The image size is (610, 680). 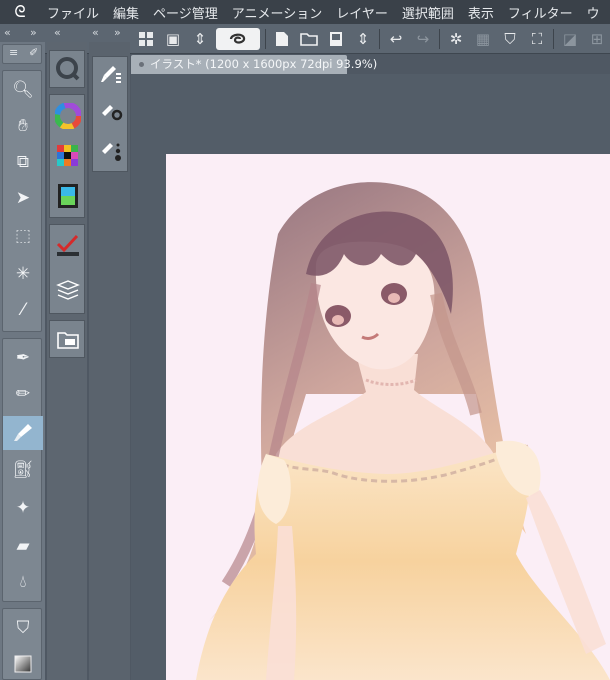 What do you see at coordinates (537, 39) in the screenshot?
I see `scale-icon: ⛶` at bounding box center [537, 39].